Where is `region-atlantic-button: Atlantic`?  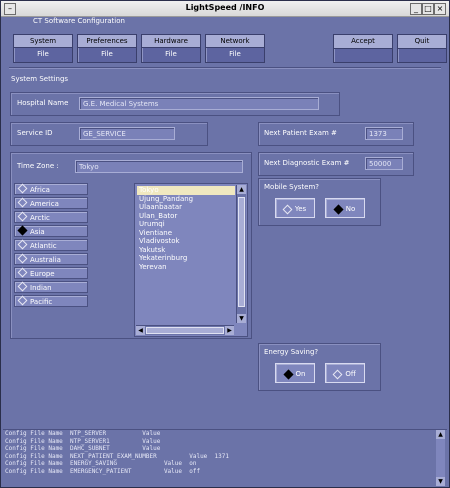
region-atlantic-button: Atlantic is located at coordinates (51, 245).